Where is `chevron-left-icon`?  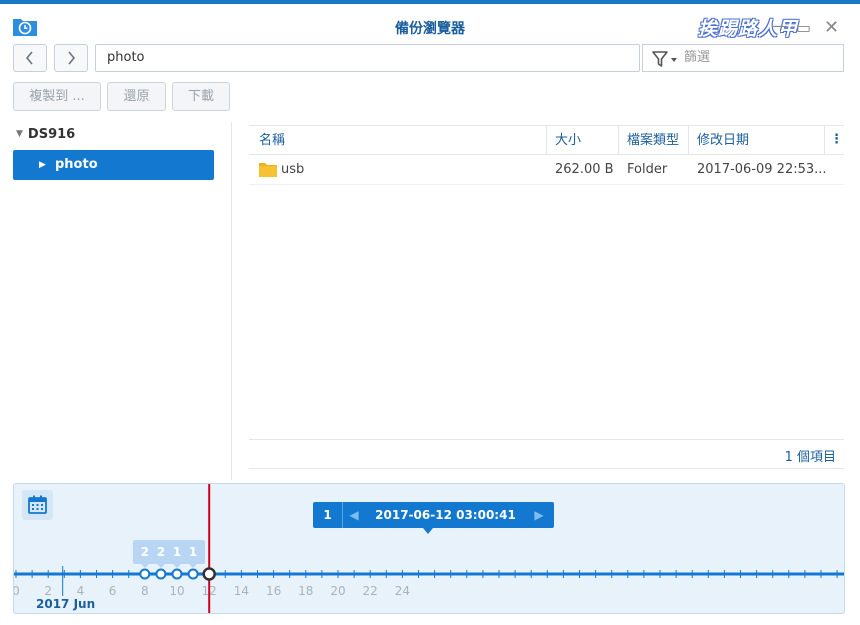
chevron-left-icon is located at coordinates (29, 58).